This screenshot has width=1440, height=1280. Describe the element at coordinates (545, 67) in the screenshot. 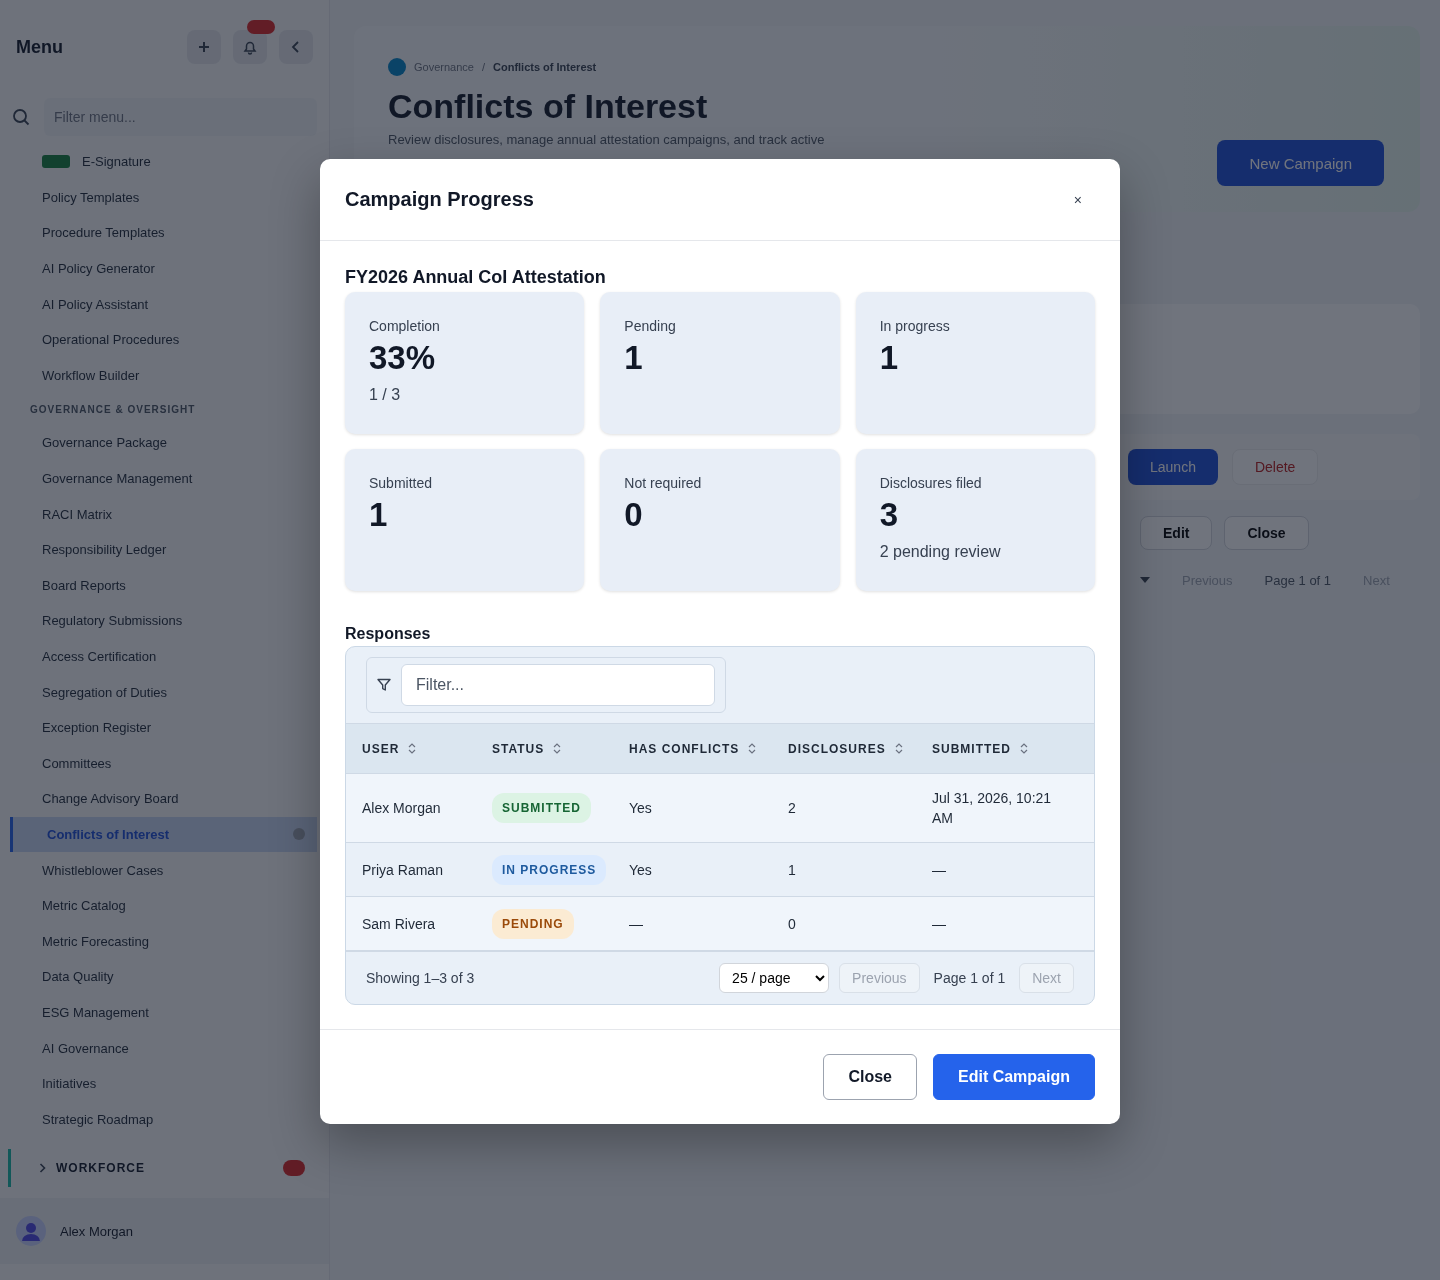

I see `breadcrumb-link: Conflicts of Interest` at that location.